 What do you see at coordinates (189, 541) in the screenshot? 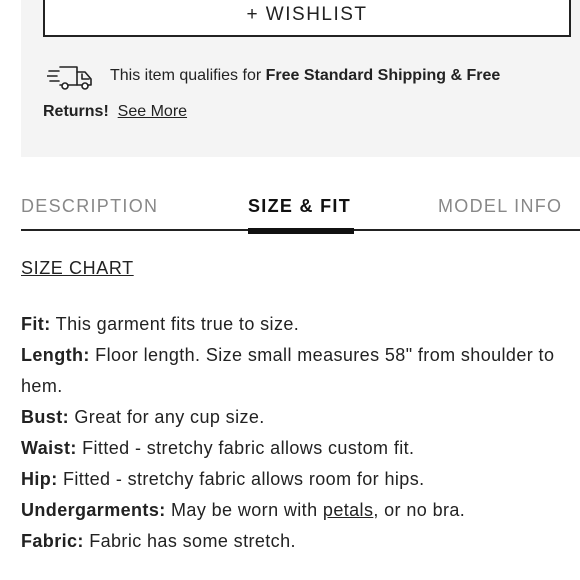
I see `spec-value: Fabric has some stretch.` at bounding box center [189, 541].